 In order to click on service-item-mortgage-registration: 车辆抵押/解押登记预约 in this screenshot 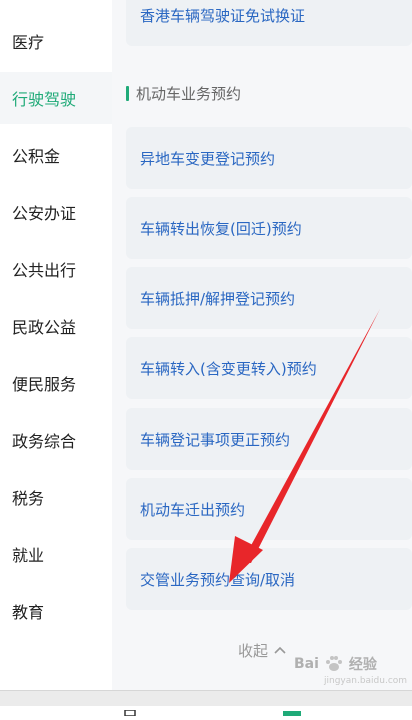, I will do `click(269, 298)`.